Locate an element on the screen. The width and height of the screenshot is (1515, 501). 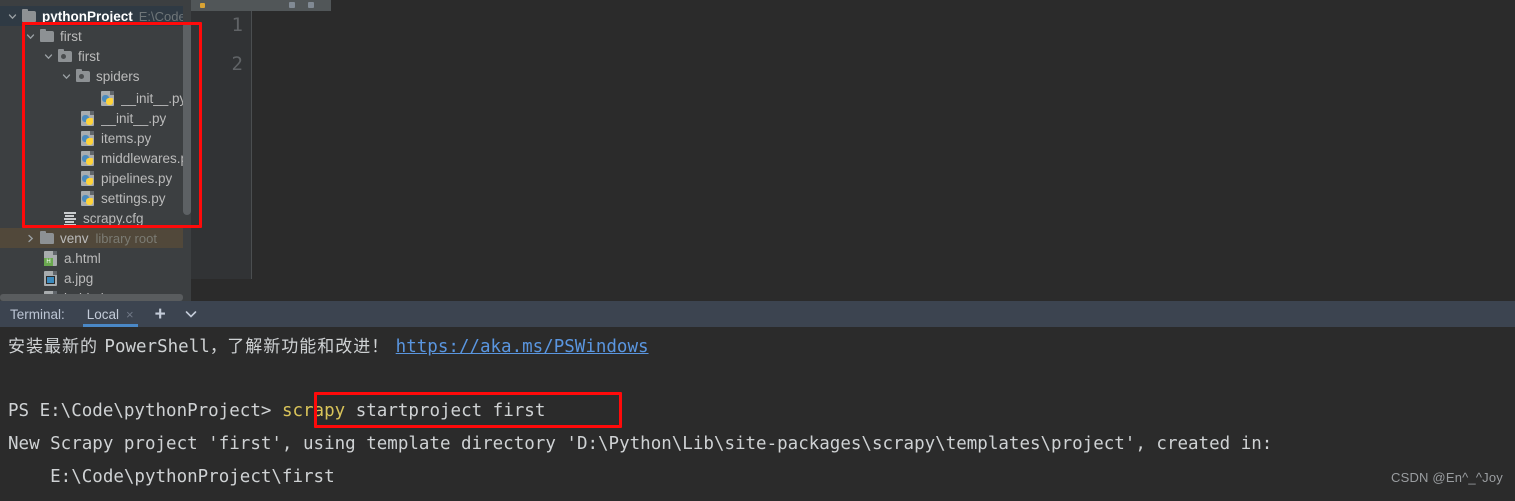
terminal-tab-label: Local is located at coordinates (103, 314).